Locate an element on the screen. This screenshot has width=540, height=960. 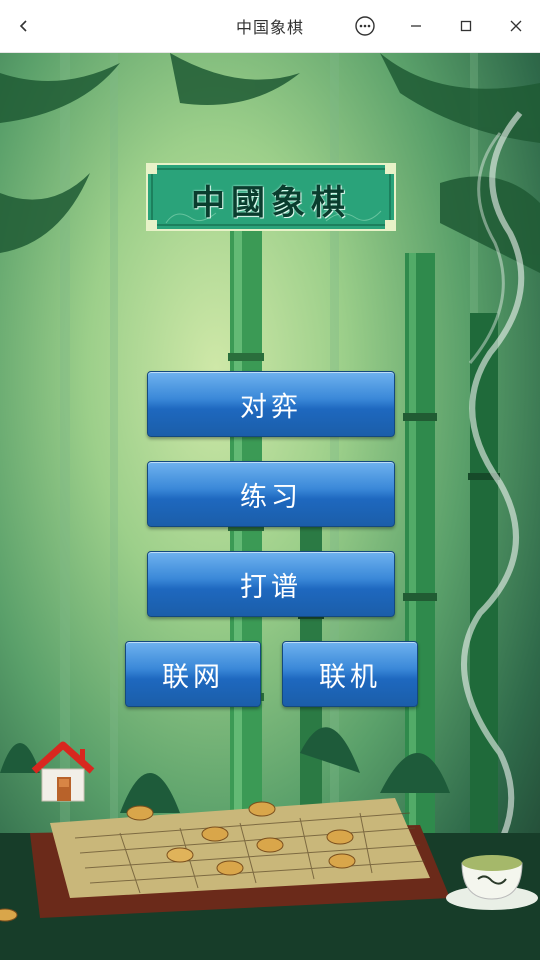
close-icon is located at coordinates (516, 26).